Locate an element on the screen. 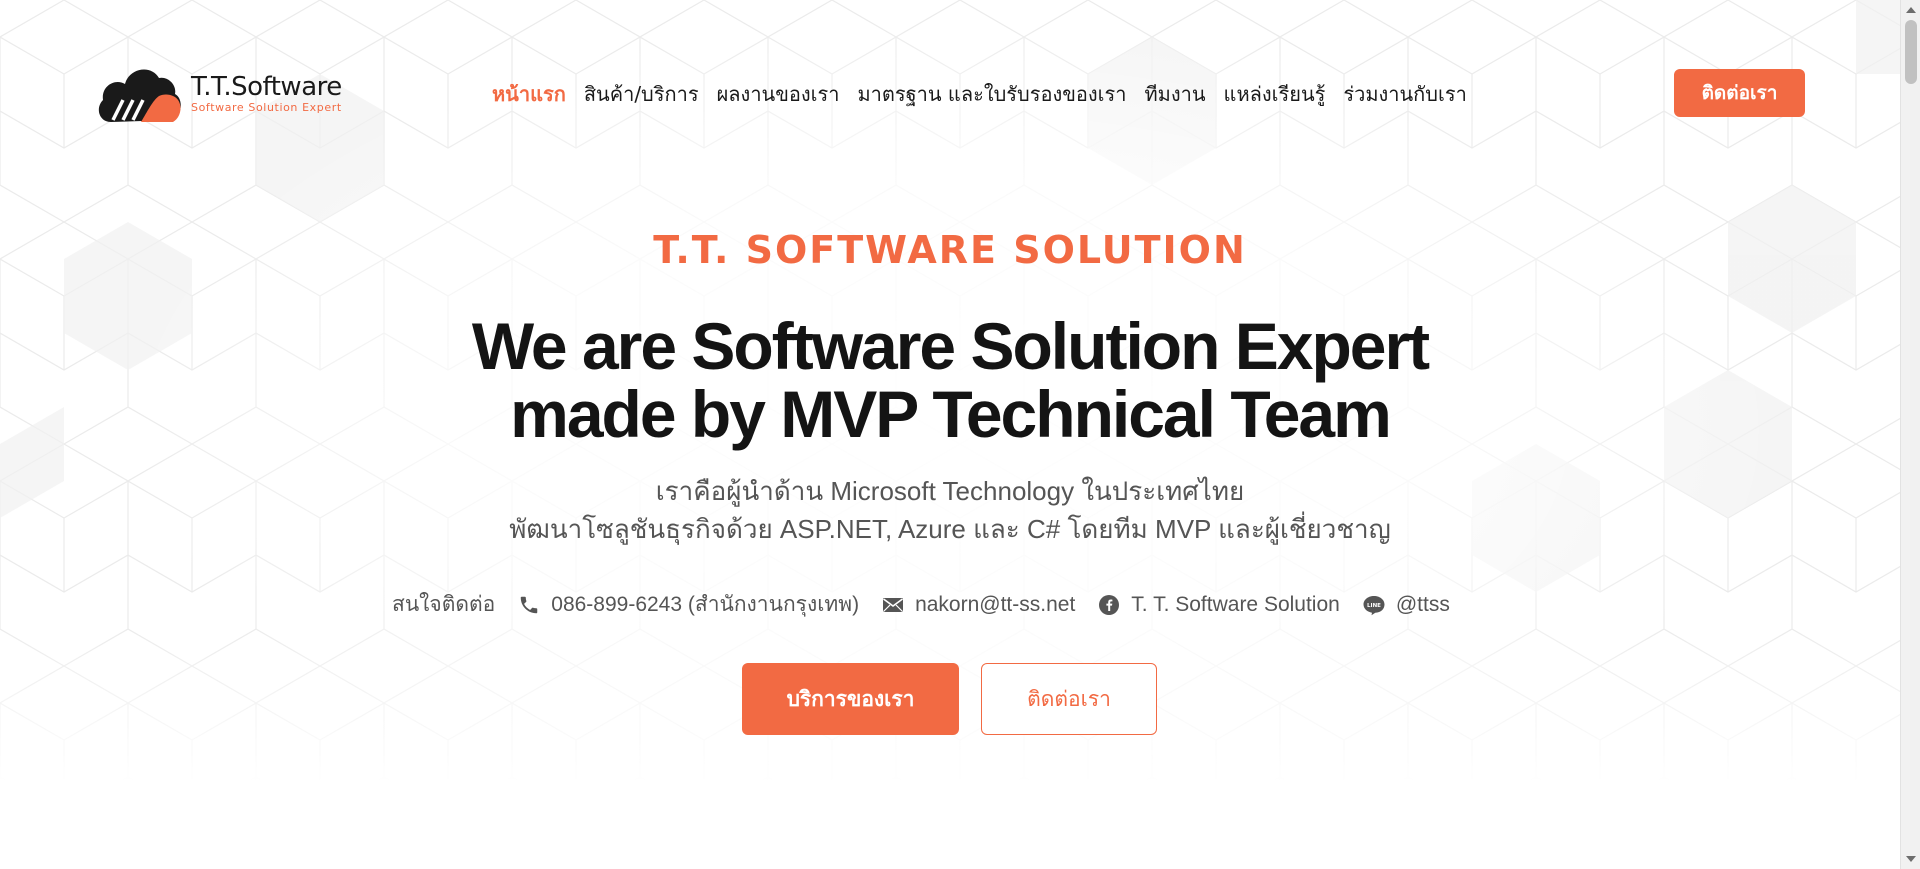  phone-icon is located at coordinates (529, 605).